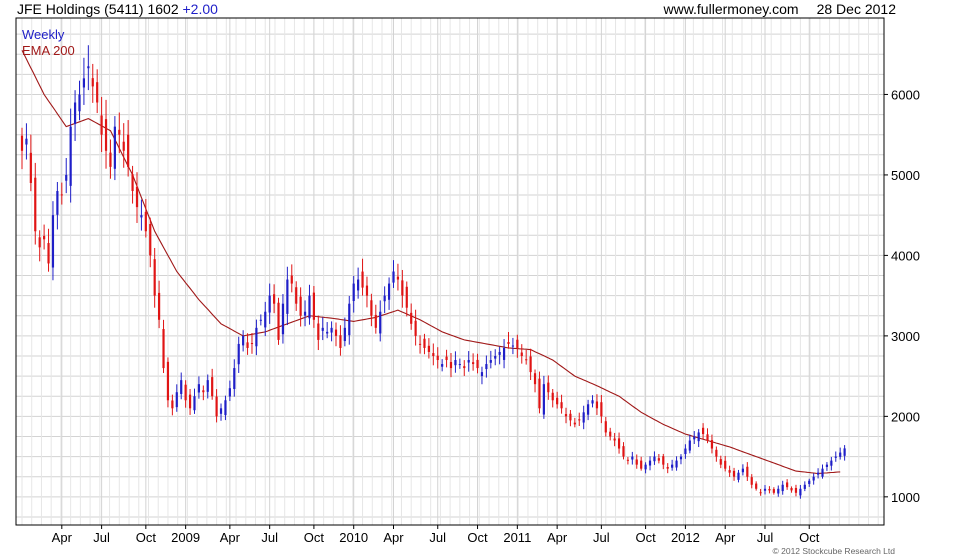  Describe the element at coordinates (833, 551) in the screenshot. I see `copyright-text: © 2012 Stockcube Research Ltd` at that location.